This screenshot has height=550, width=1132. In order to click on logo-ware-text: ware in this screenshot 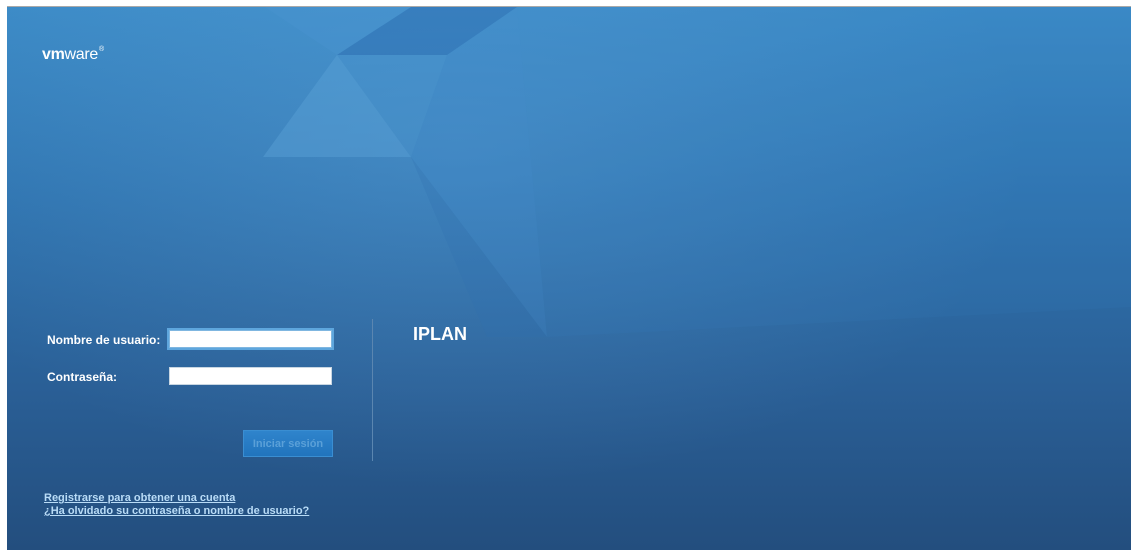, I will do `click(81, 54)`.